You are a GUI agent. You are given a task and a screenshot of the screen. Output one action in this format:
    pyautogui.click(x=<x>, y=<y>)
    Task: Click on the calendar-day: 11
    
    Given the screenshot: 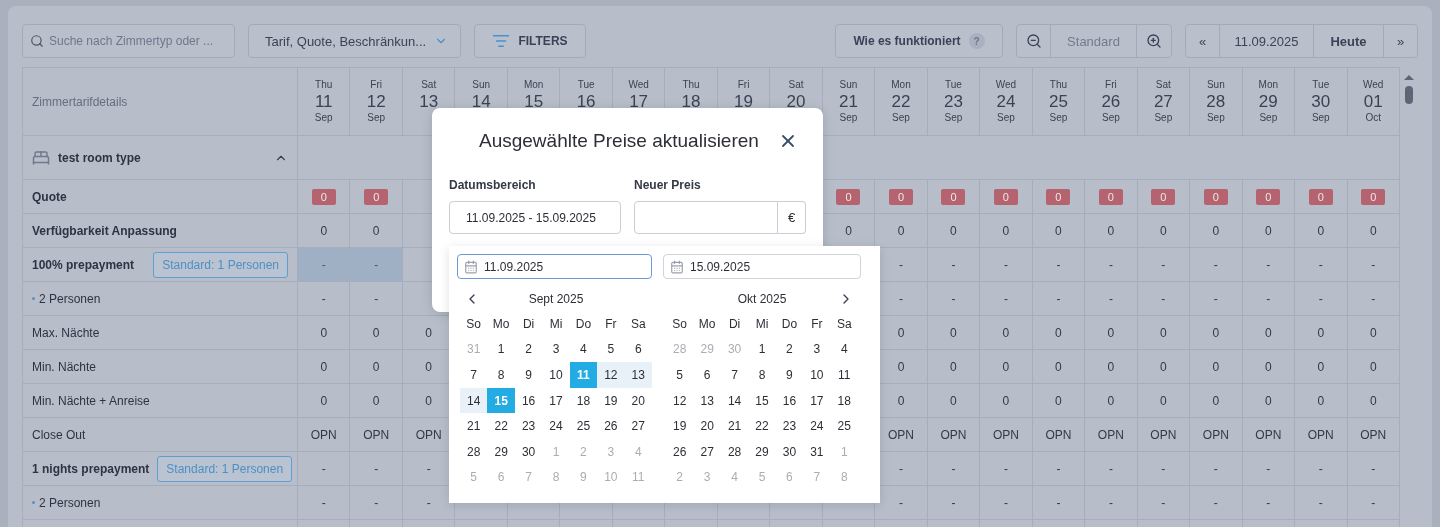 What is the action you would take?
    pyautogui.click(x=844, y=375)
    